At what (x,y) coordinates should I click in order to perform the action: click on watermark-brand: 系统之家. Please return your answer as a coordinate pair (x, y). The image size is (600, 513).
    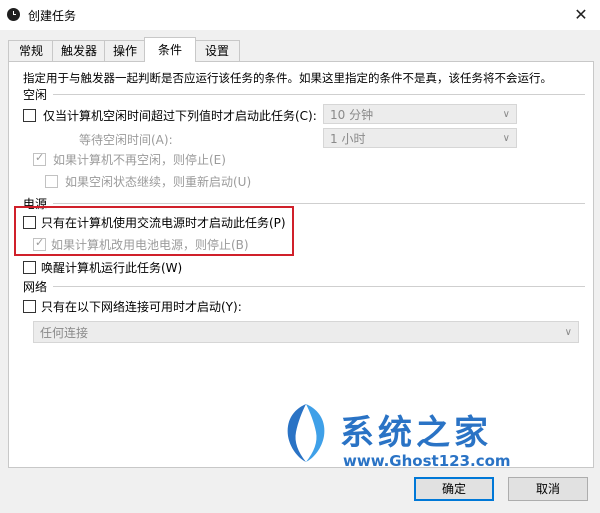
    Looking at the image, I should click on (416, 433).